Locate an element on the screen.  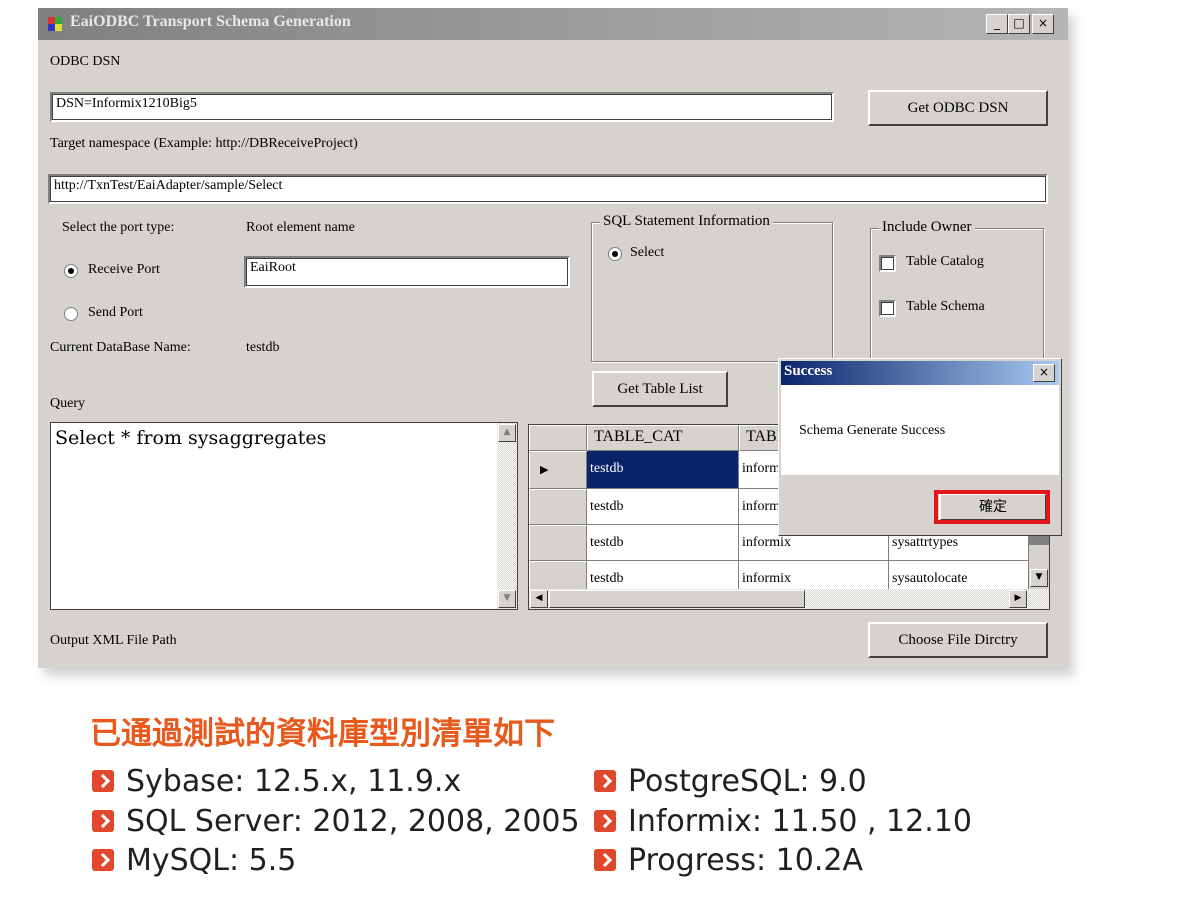
port-type-label: Select the port type: is located at coordinates (118, 227).